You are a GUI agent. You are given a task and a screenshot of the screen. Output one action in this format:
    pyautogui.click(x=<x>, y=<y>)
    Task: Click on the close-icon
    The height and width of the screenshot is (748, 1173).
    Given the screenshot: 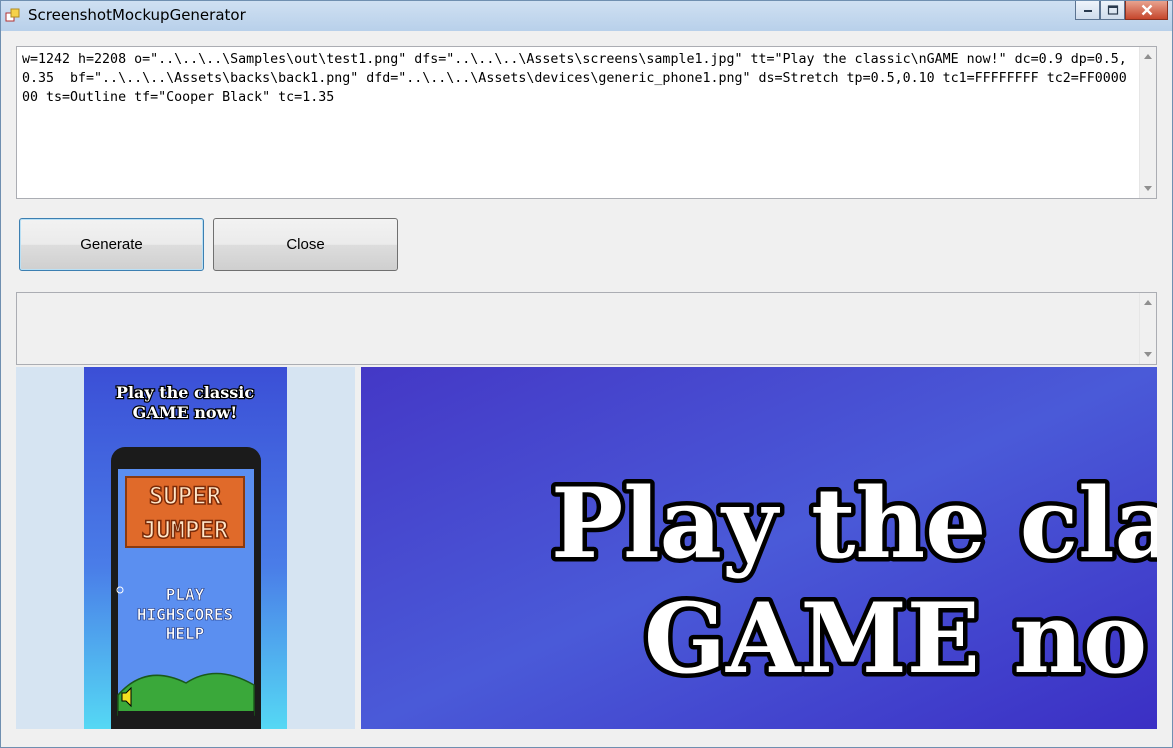 What is the action you would take?
    pyautogui.click(x=1146, y=10)
    